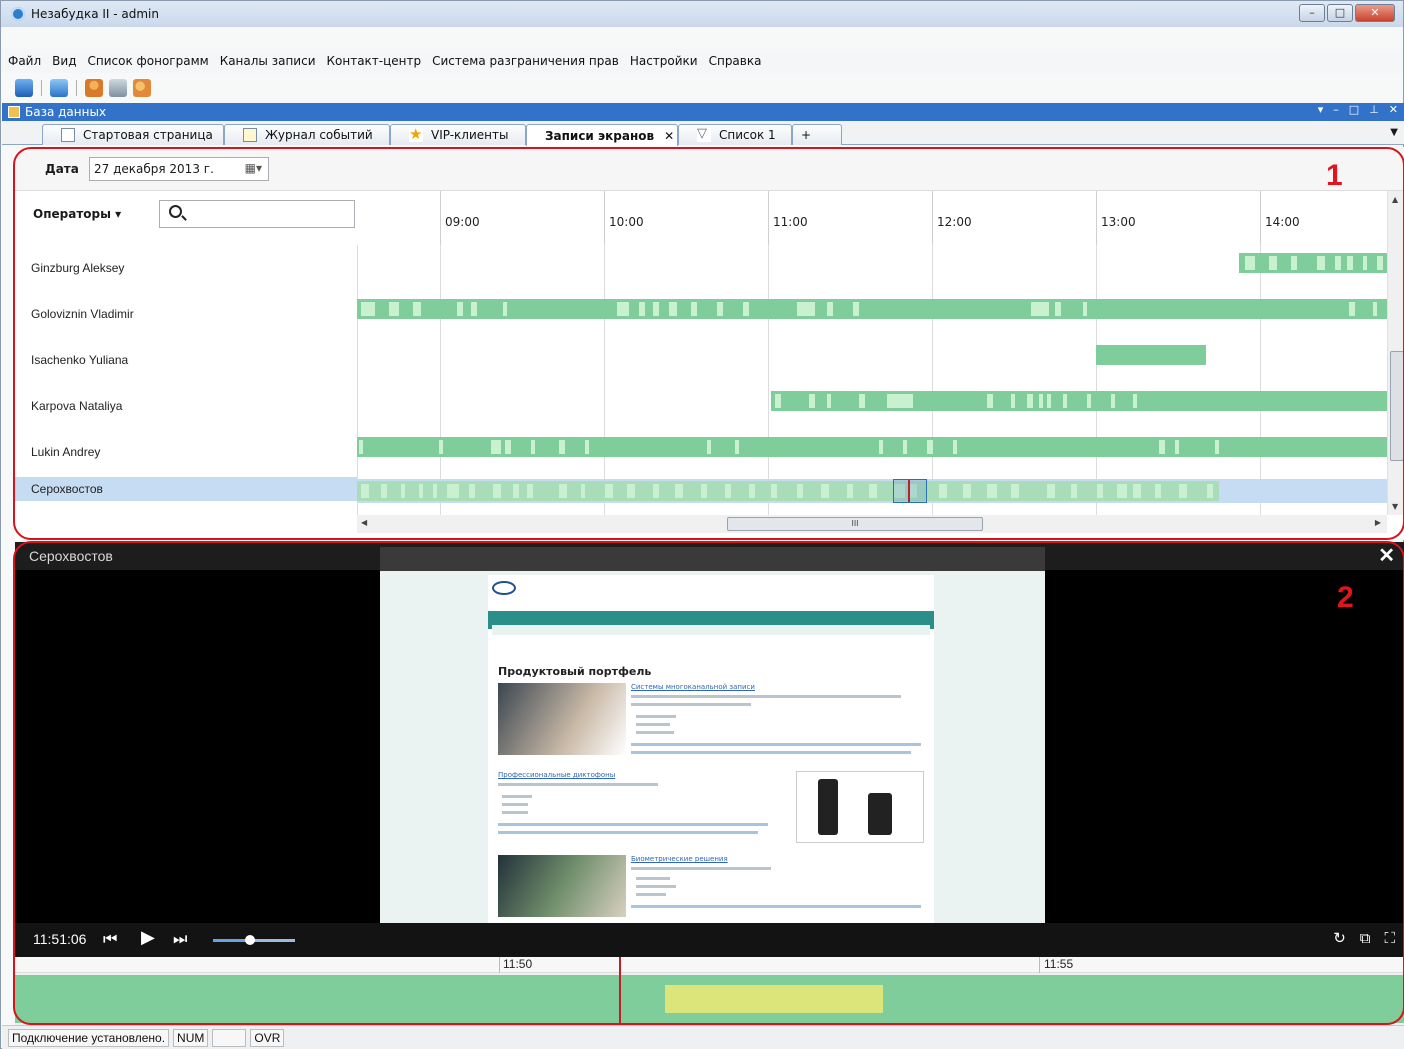 The width and height of the screenshot is (1404, 1049). Describe the element at coordinates (669, 136) in the screenshot. I see `tab-close-icon: ✕` at that location.